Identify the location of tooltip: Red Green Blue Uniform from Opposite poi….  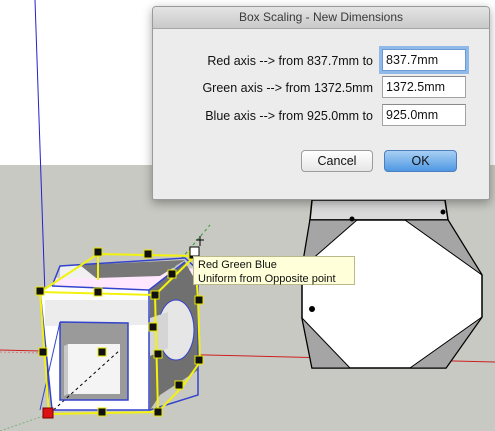
(274, 270).